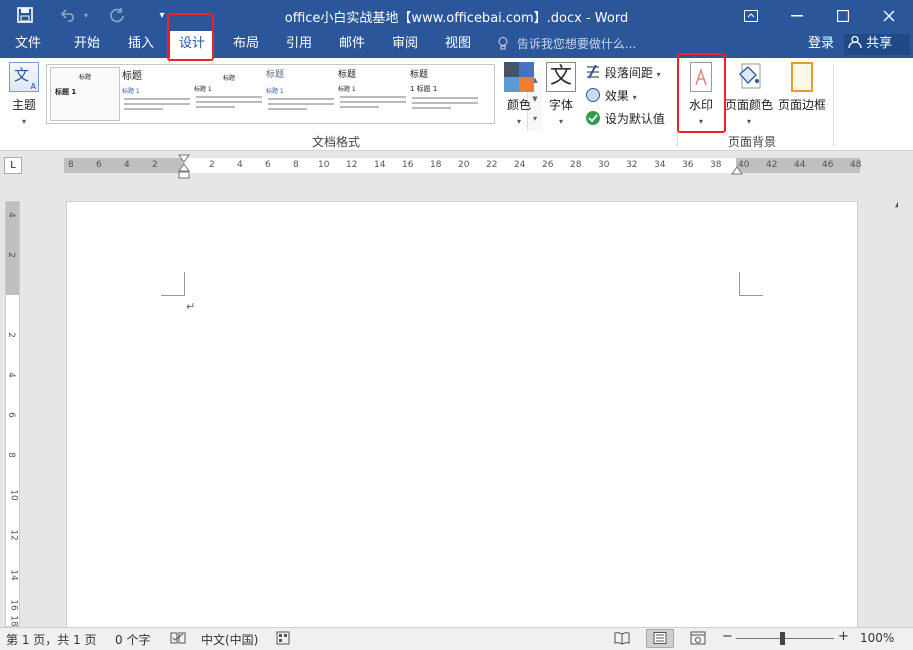 The width and height of the screenshot is (913, 650). Describe the element at coordinates (749, 77) in the screenshot. I see `paint-bucket-icon` at that location.